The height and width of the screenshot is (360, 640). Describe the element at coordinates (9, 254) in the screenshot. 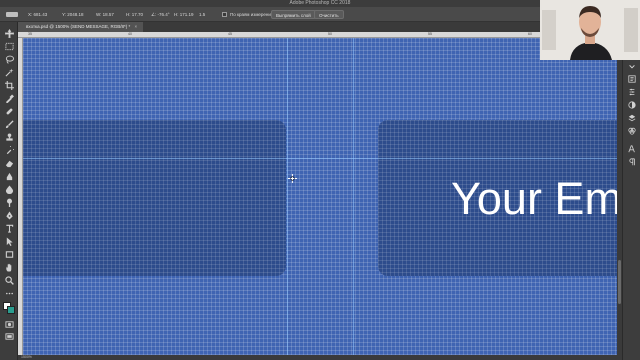

I see `rectangle-tool-icon` at that location.